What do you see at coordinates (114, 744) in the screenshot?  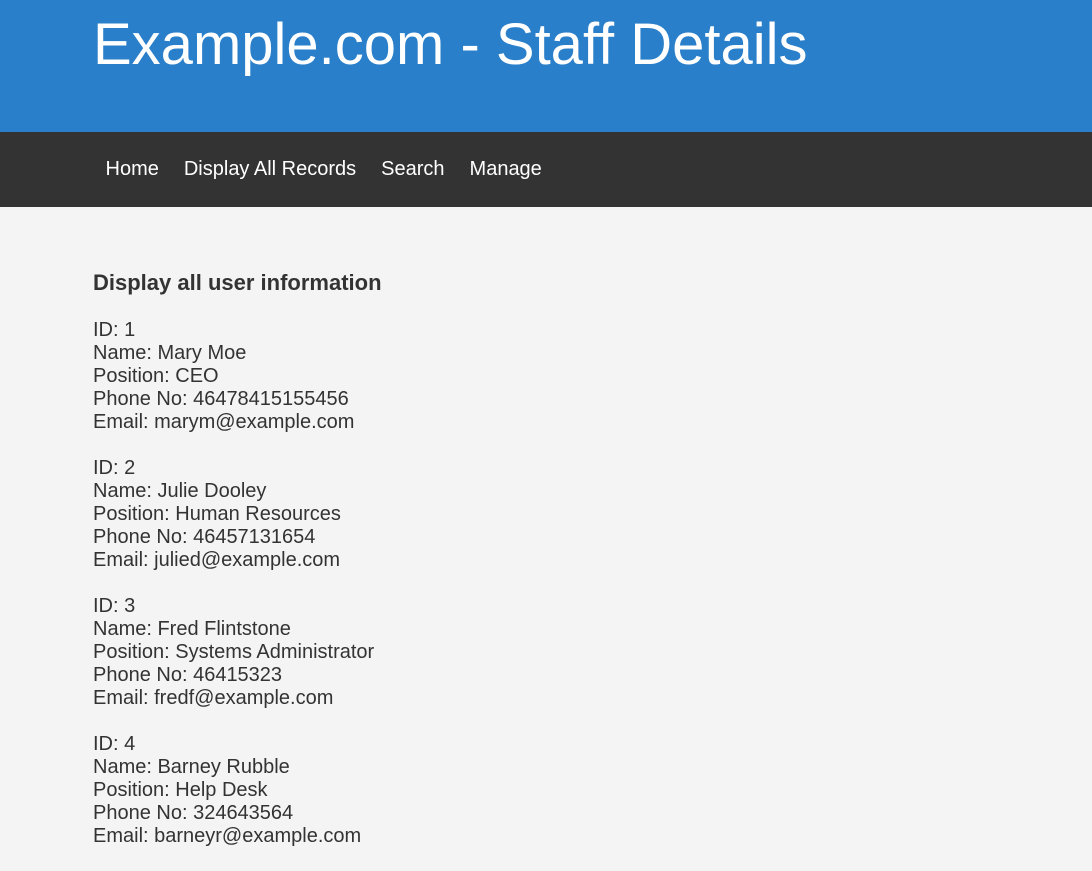 I see `record-id: ID: 4` at bounding box center [114, 744].